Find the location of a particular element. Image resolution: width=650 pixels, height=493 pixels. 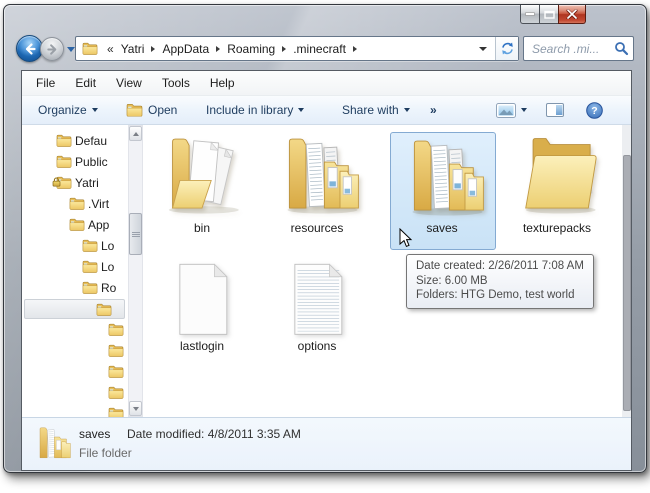

menu-view: View is located at coordinates (129, 83).